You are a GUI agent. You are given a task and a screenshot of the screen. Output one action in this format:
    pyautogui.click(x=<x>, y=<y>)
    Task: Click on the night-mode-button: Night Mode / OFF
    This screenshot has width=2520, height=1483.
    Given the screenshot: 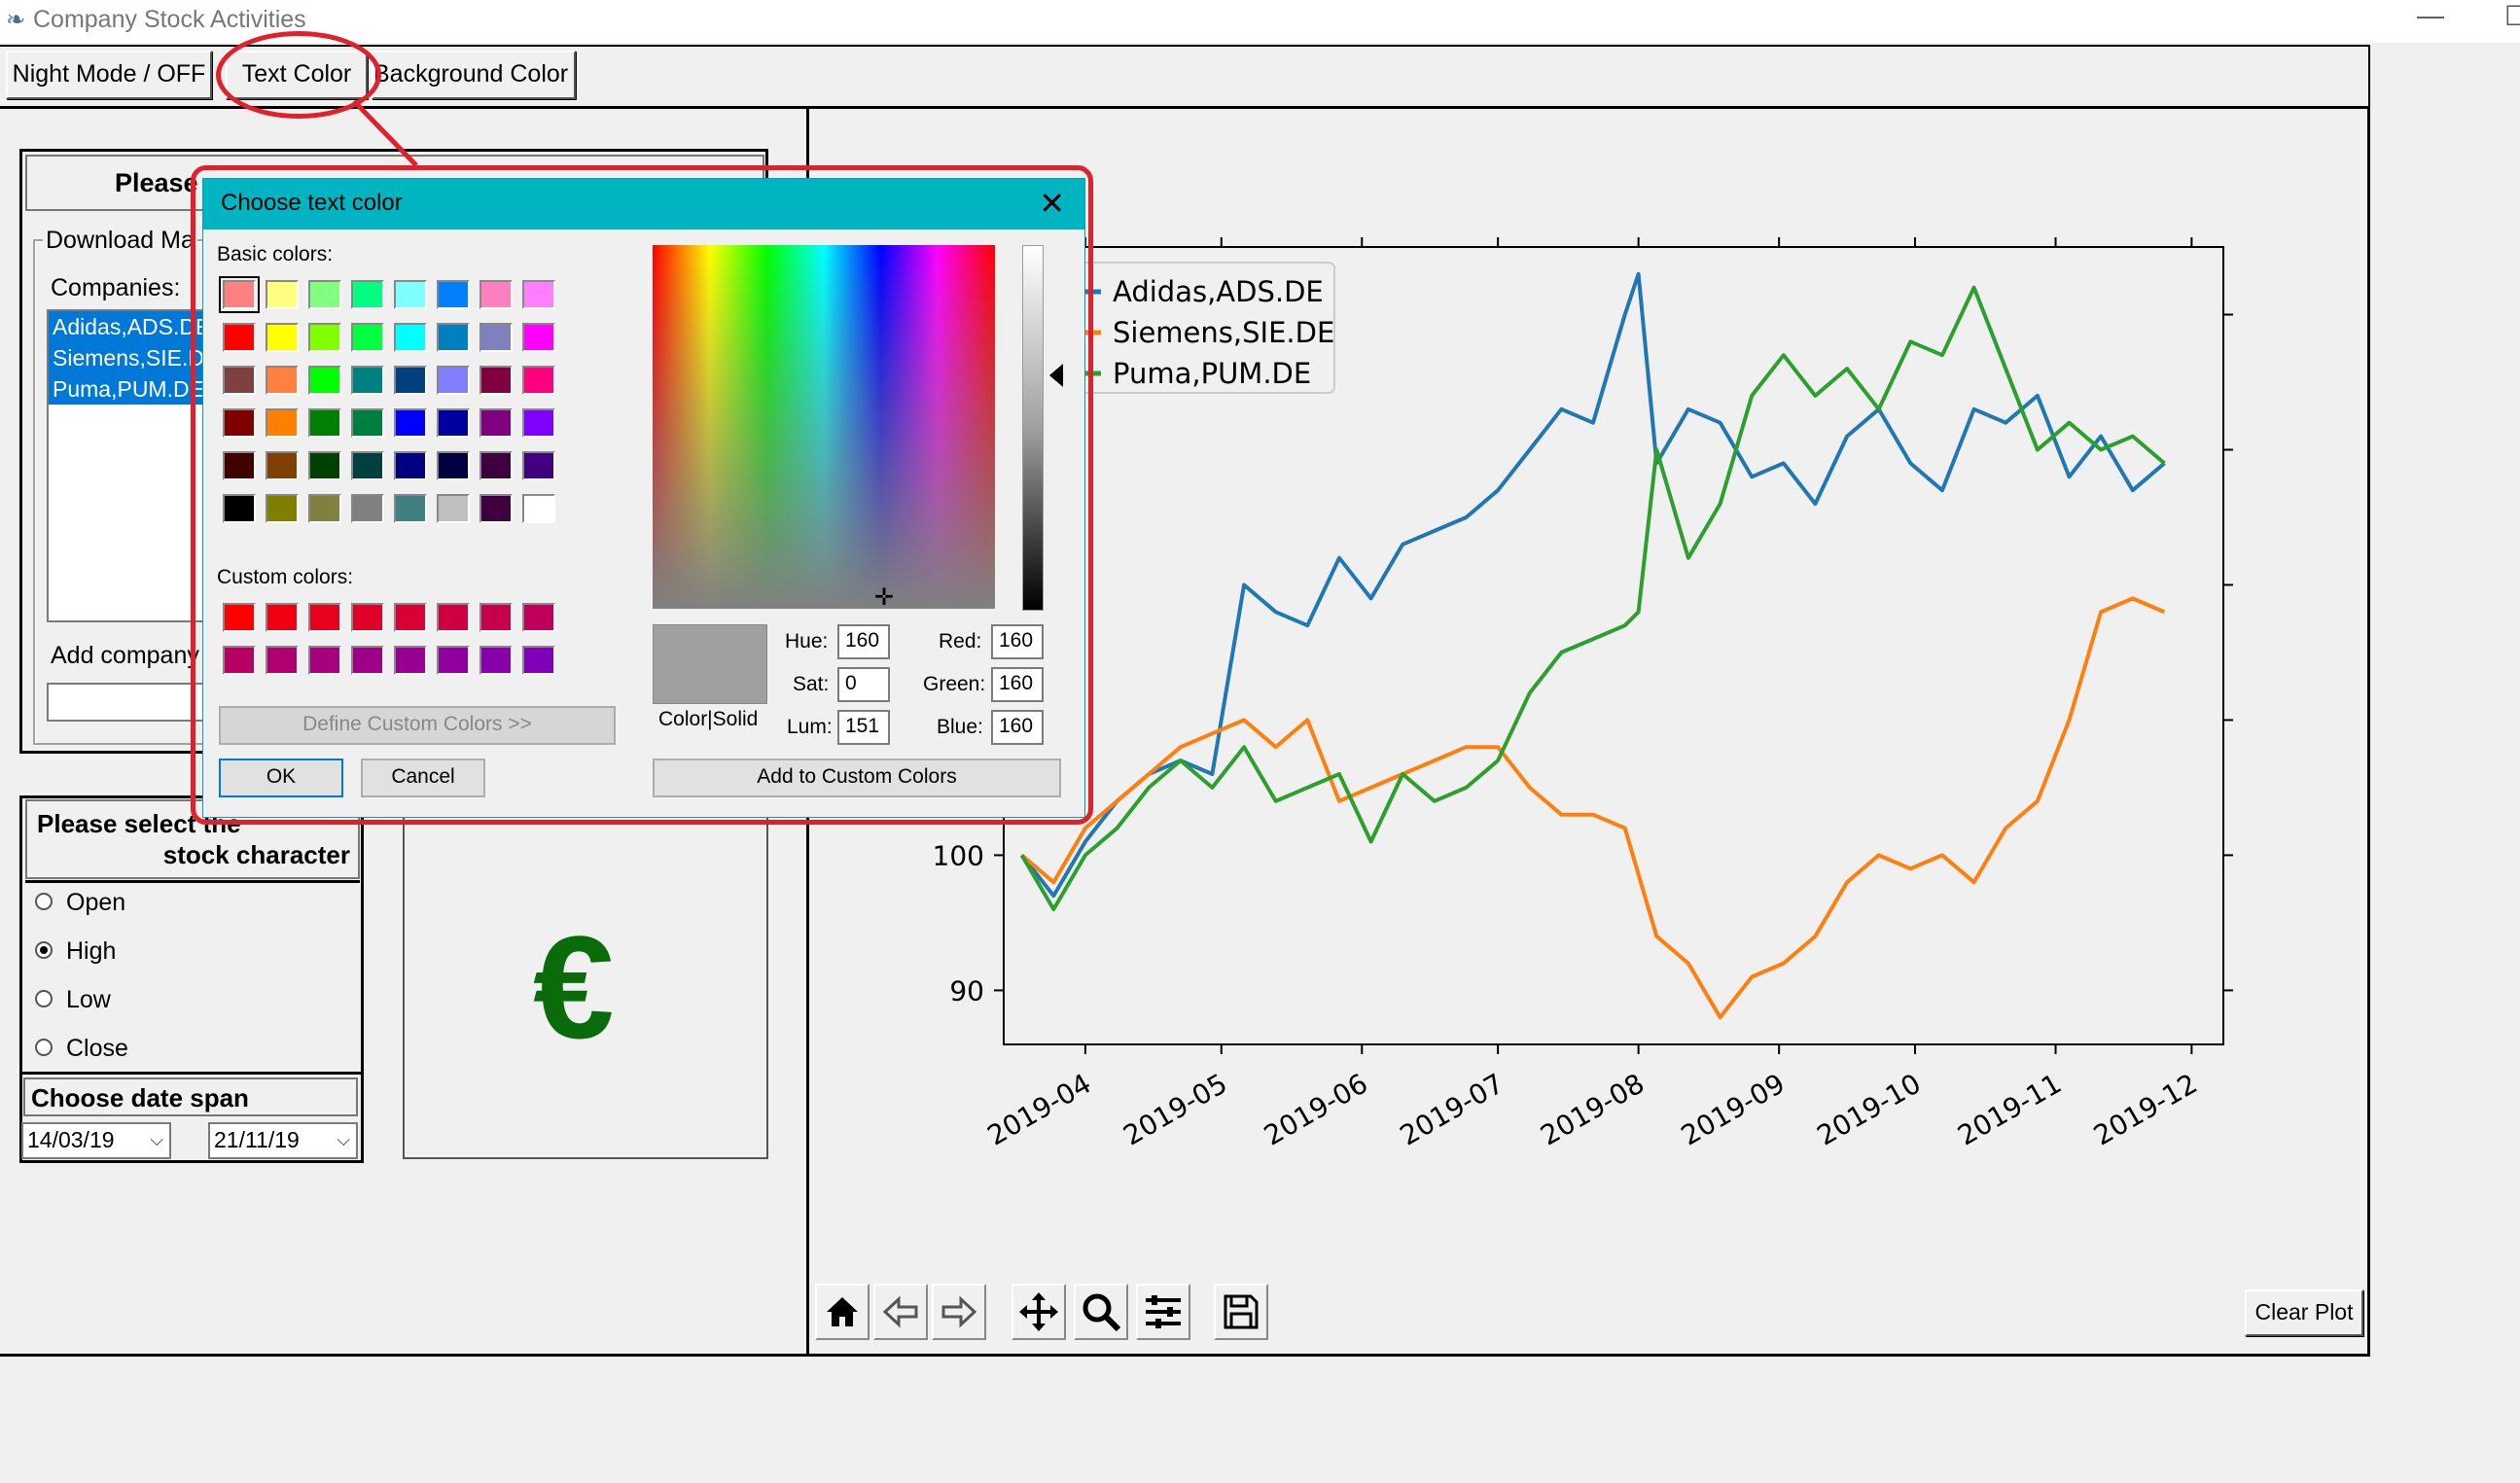 What is the action you would take?
    pyautogui.click(x=109, y=75)
    